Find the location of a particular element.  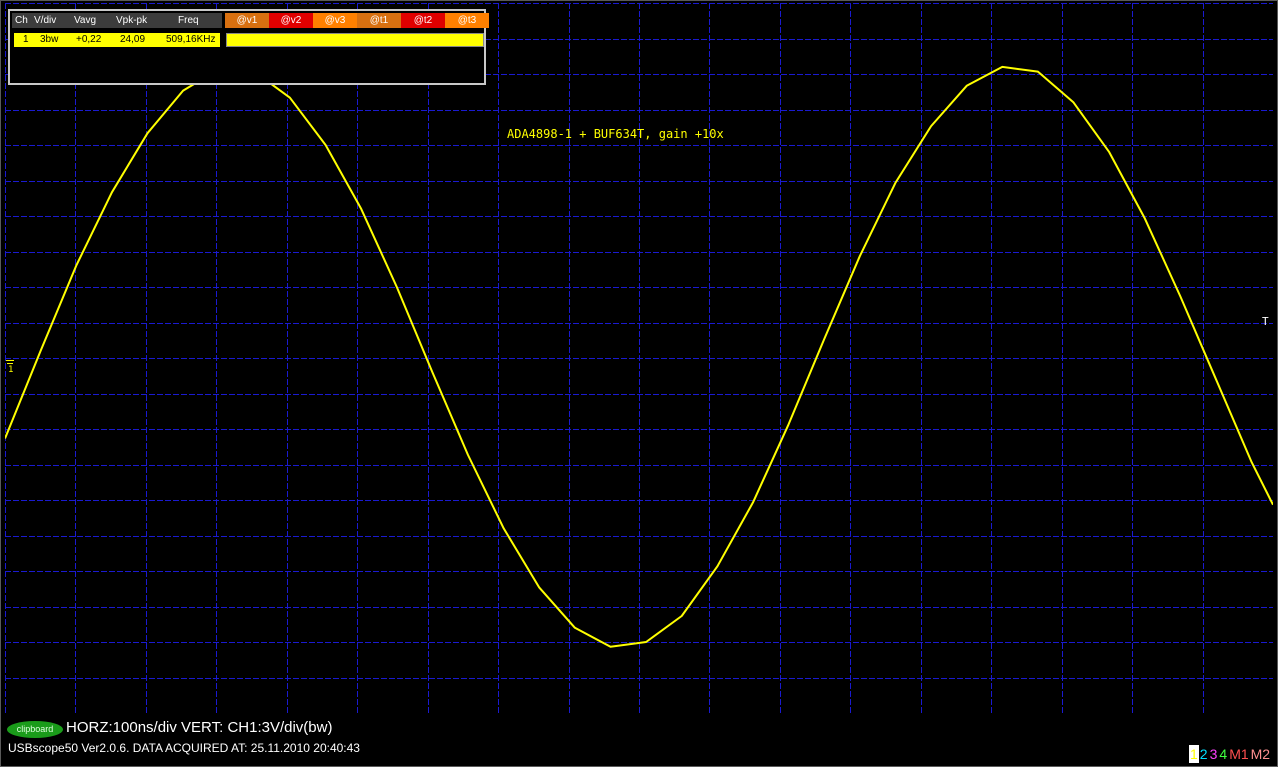

measurement-row-ch1: 1 3bw +0,22 24,09 509,16KHz is located at coordinates (248, 40).